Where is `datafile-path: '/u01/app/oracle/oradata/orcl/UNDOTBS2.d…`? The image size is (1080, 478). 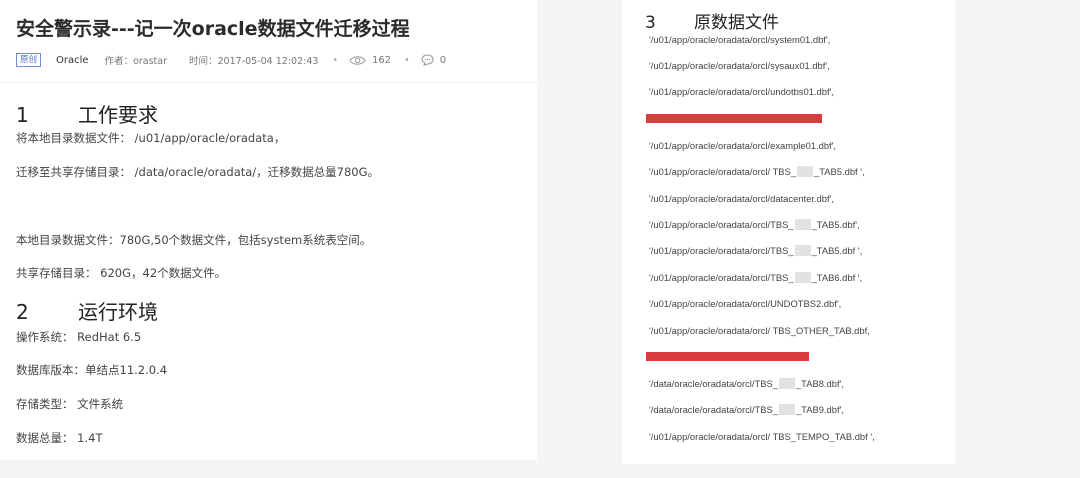
datafile-path: '/u01/app/oracle/oradata/orcl/UNDOTBS2.d… is located at coordinates (745, 303).